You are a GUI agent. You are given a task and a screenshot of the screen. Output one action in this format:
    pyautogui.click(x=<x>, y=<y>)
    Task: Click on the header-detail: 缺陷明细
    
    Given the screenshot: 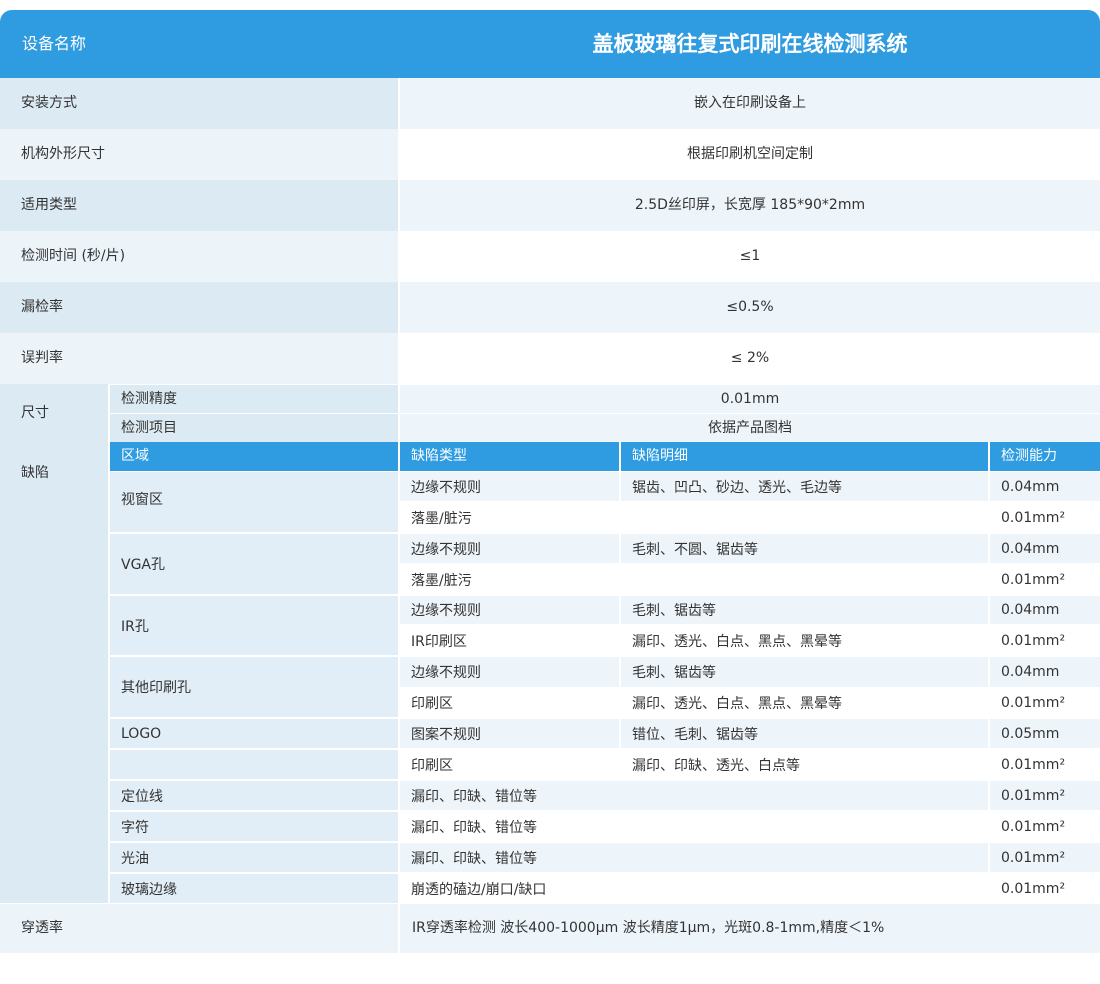 What is the action you would take?
    pyautogui.click(x=804, y=456)
    